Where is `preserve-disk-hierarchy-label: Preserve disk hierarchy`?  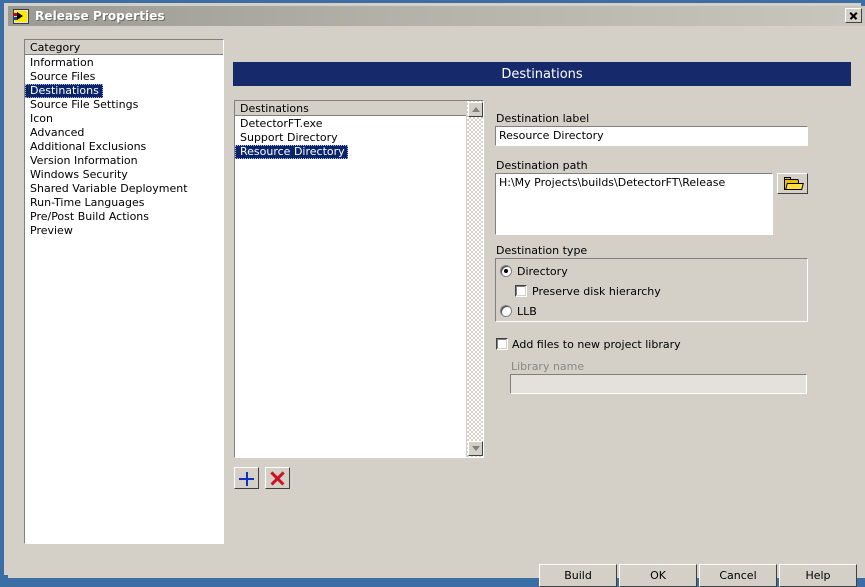
preserve-disk-hierarchy-label: Preserve disk hierarchy is located at coordinates (596, 291).